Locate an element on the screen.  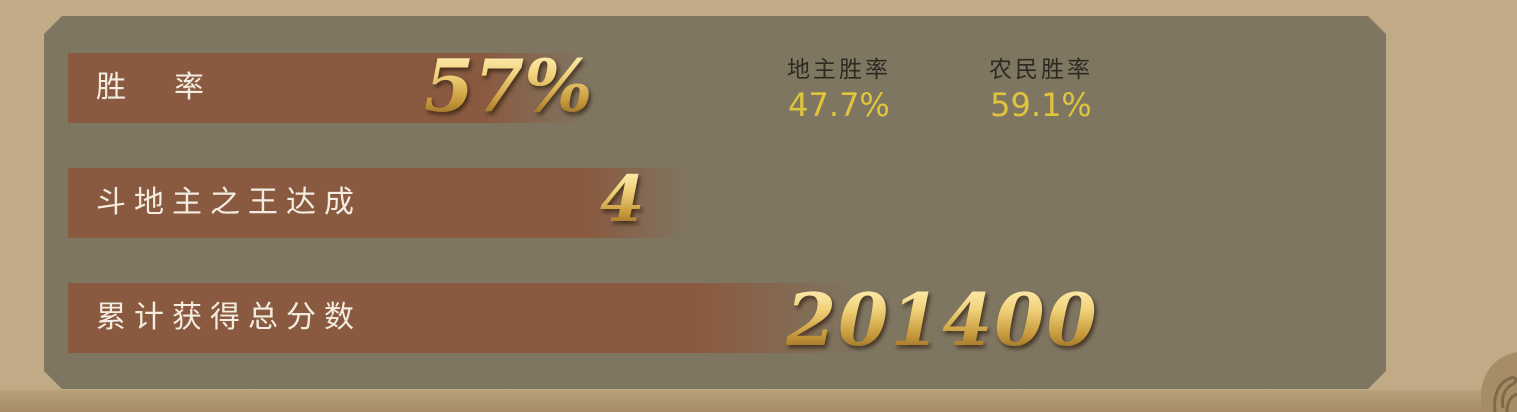
landlord-win-rate: 地主胜率 47.7% is located at coordinates (839, 90).